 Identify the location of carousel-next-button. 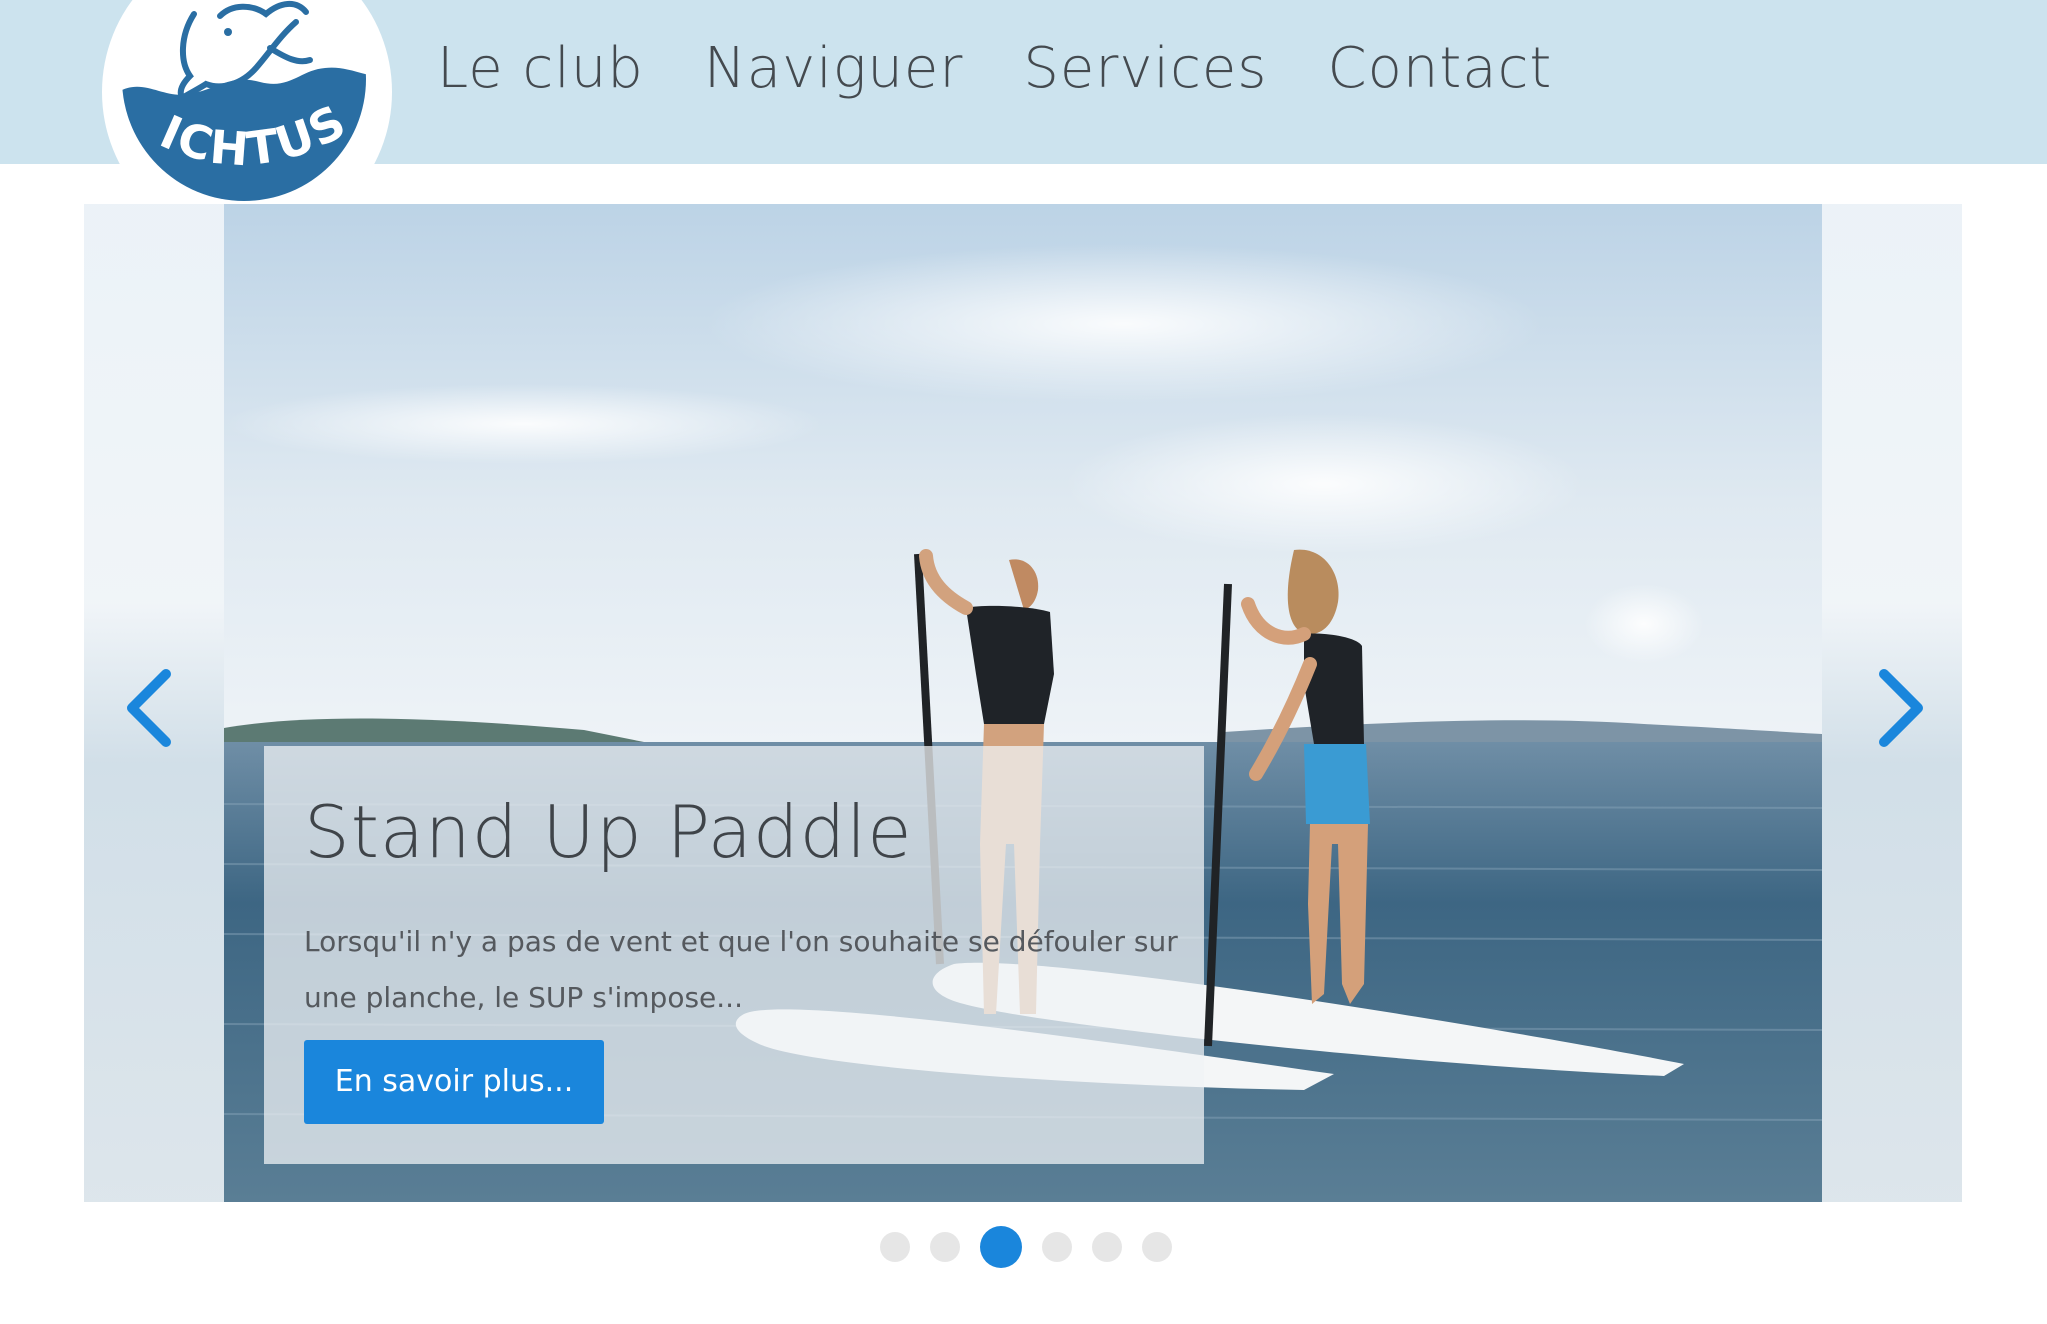
(1900, 708).